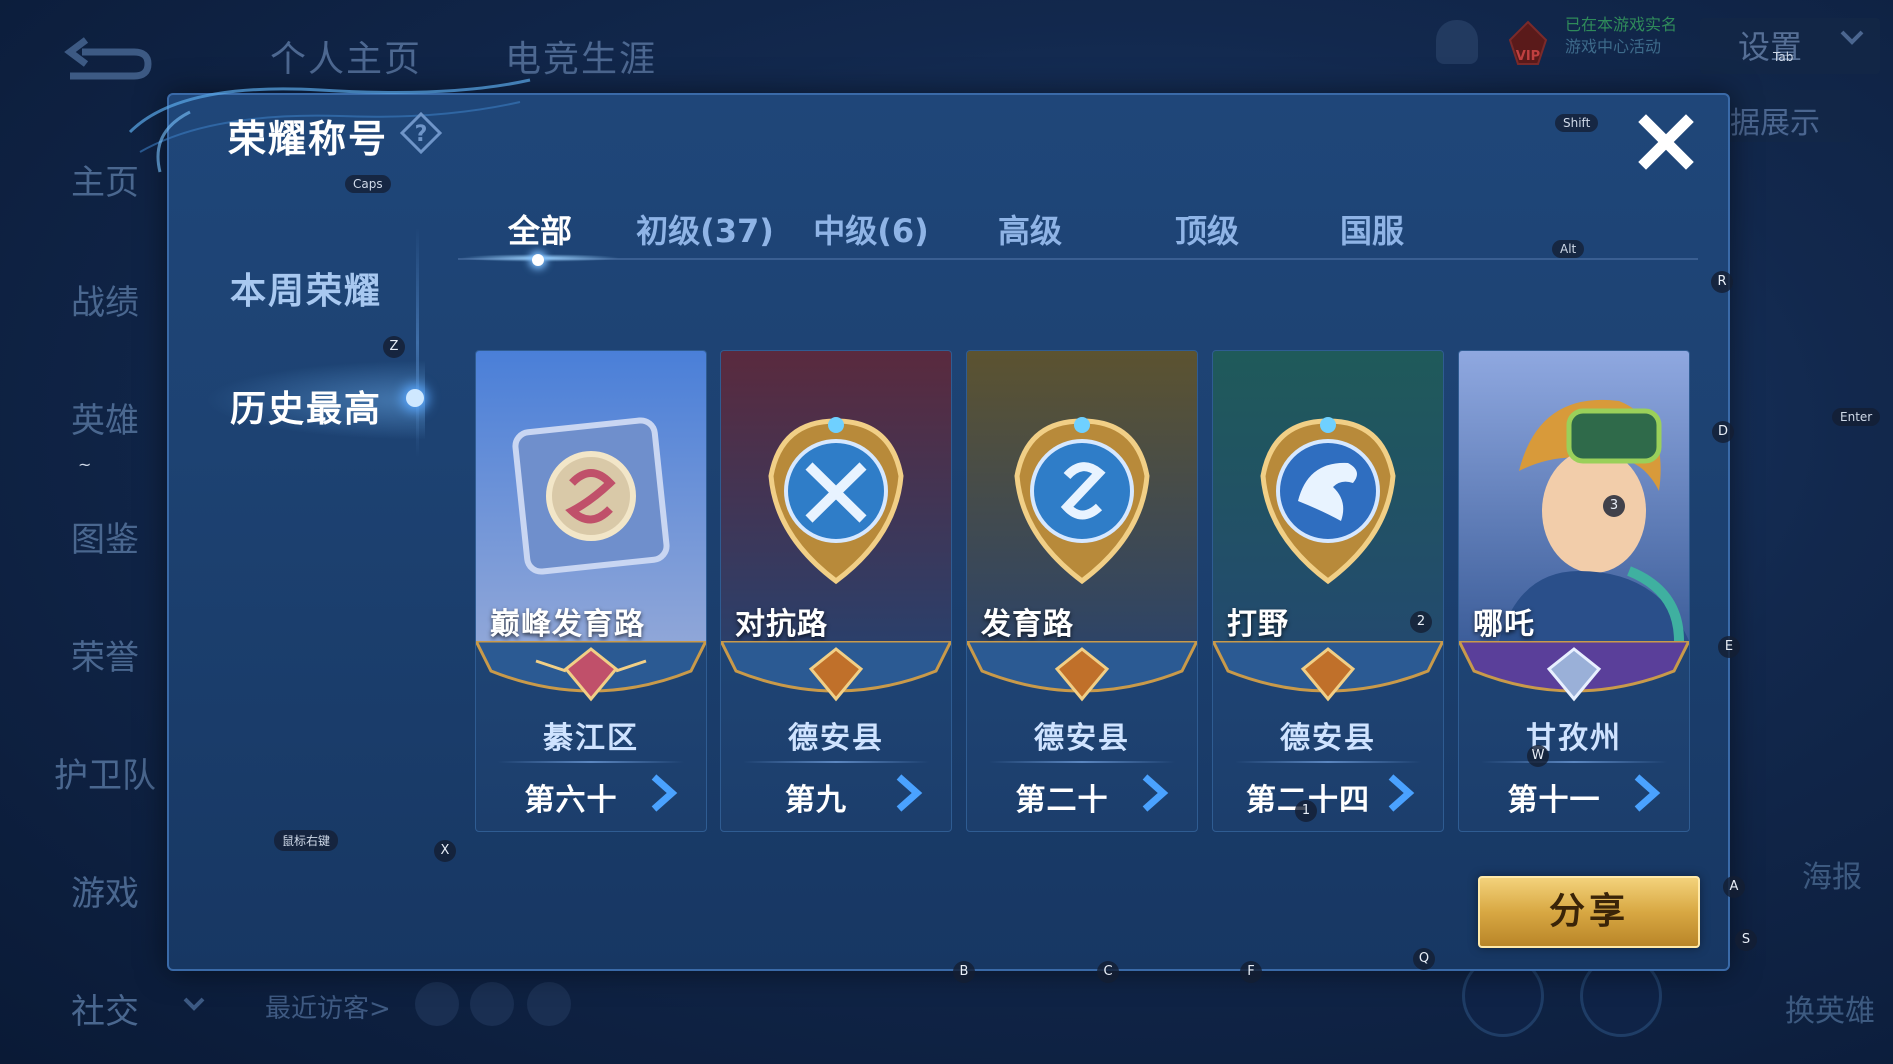 This screenshot has width=1893, height=1064. I want to click on vip-badge: VIP, so click(1528, 43).